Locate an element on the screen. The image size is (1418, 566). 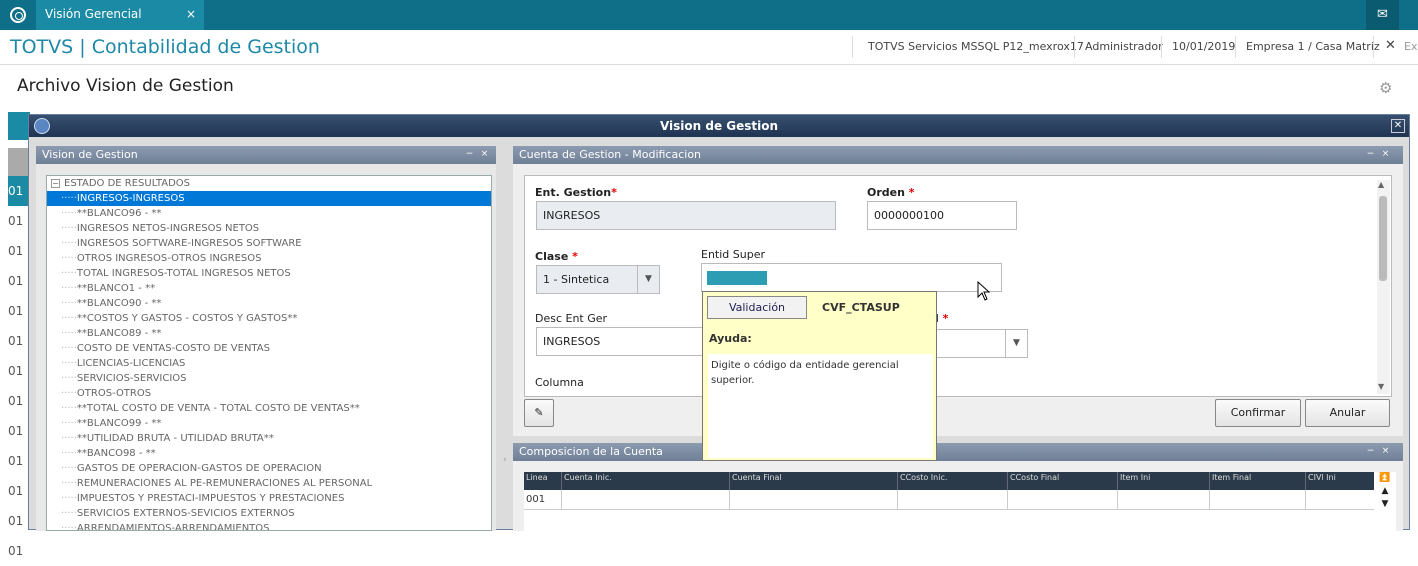
prev-row-icon: ▲ is located at coordinates (1385, 491).